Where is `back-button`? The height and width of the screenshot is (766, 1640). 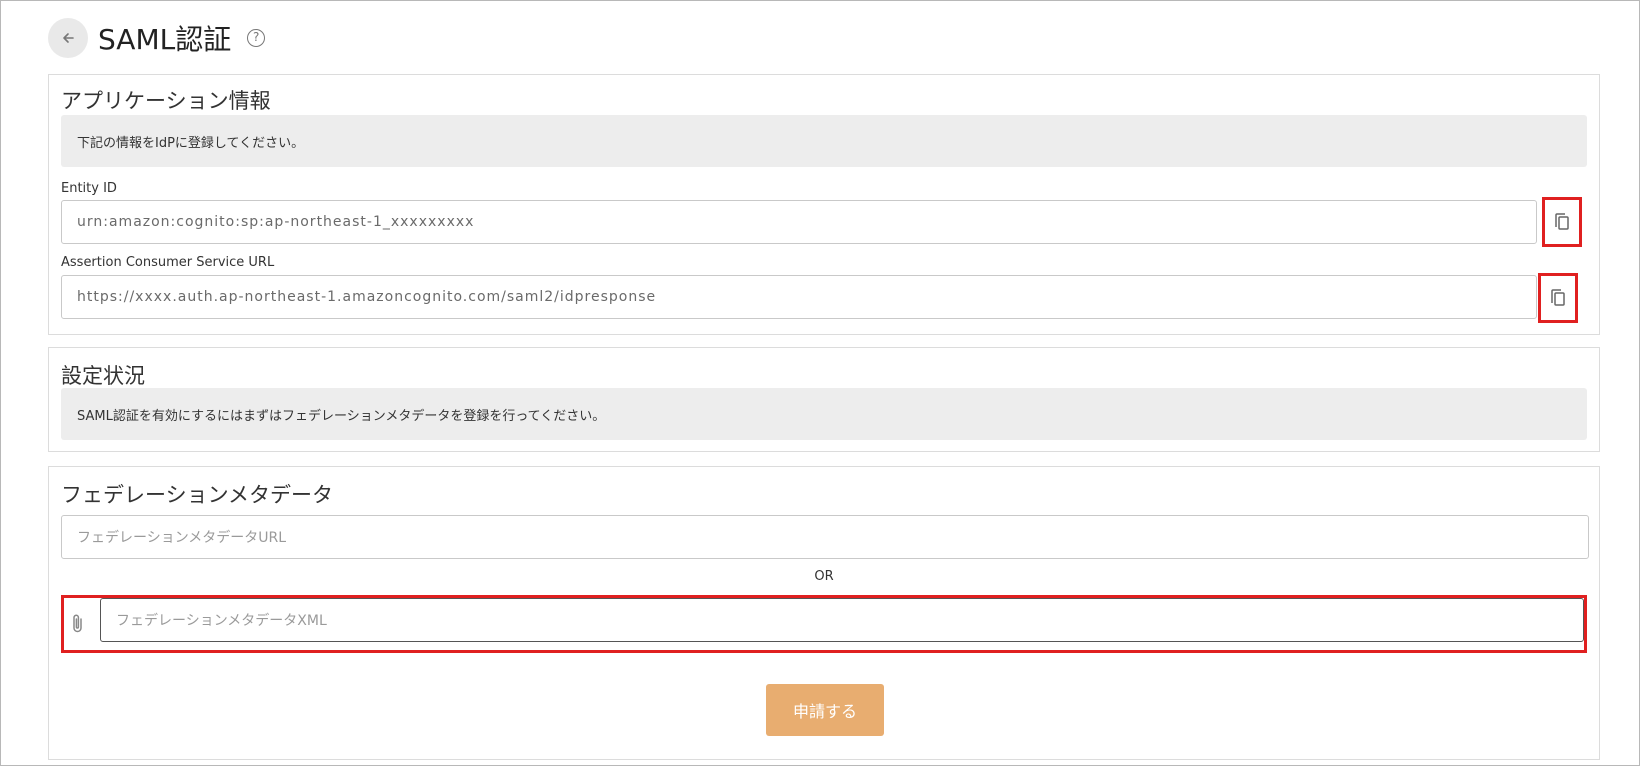
back-button is located at coordinates (68, 38).